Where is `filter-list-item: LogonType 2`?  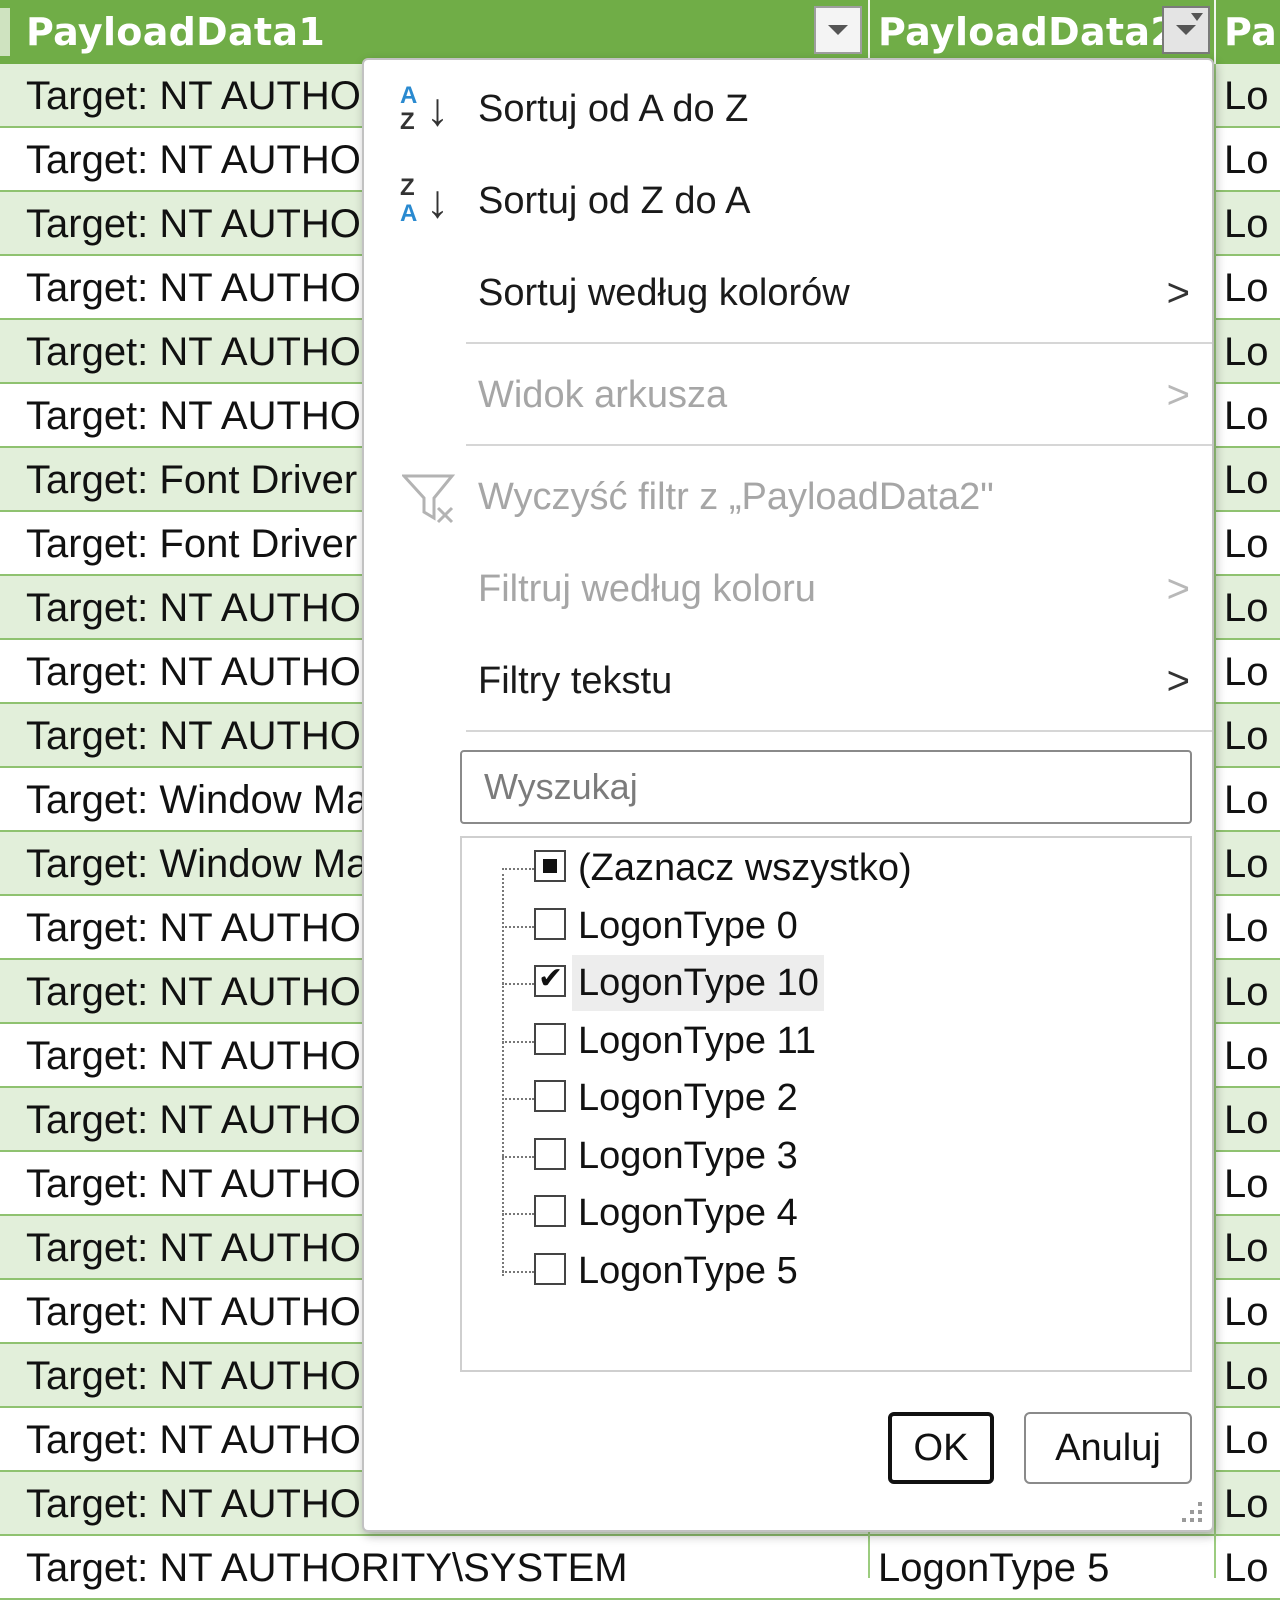
filter-list-item: LogonType 2 is located at coordinates (802, 1098).